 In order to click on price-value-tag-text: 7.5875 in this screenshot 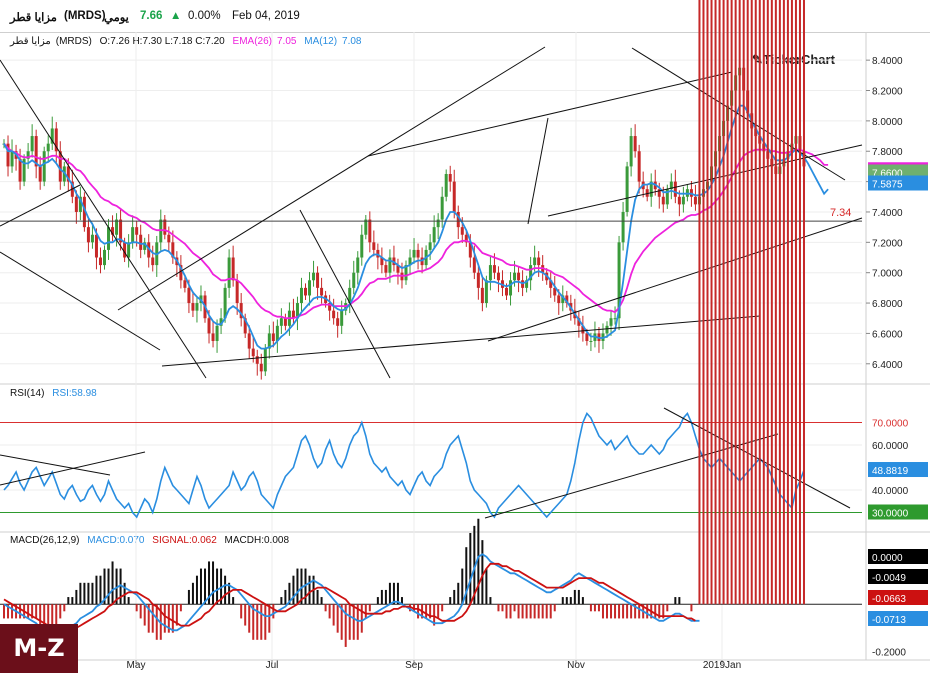, I will do `click(887, 184)`.